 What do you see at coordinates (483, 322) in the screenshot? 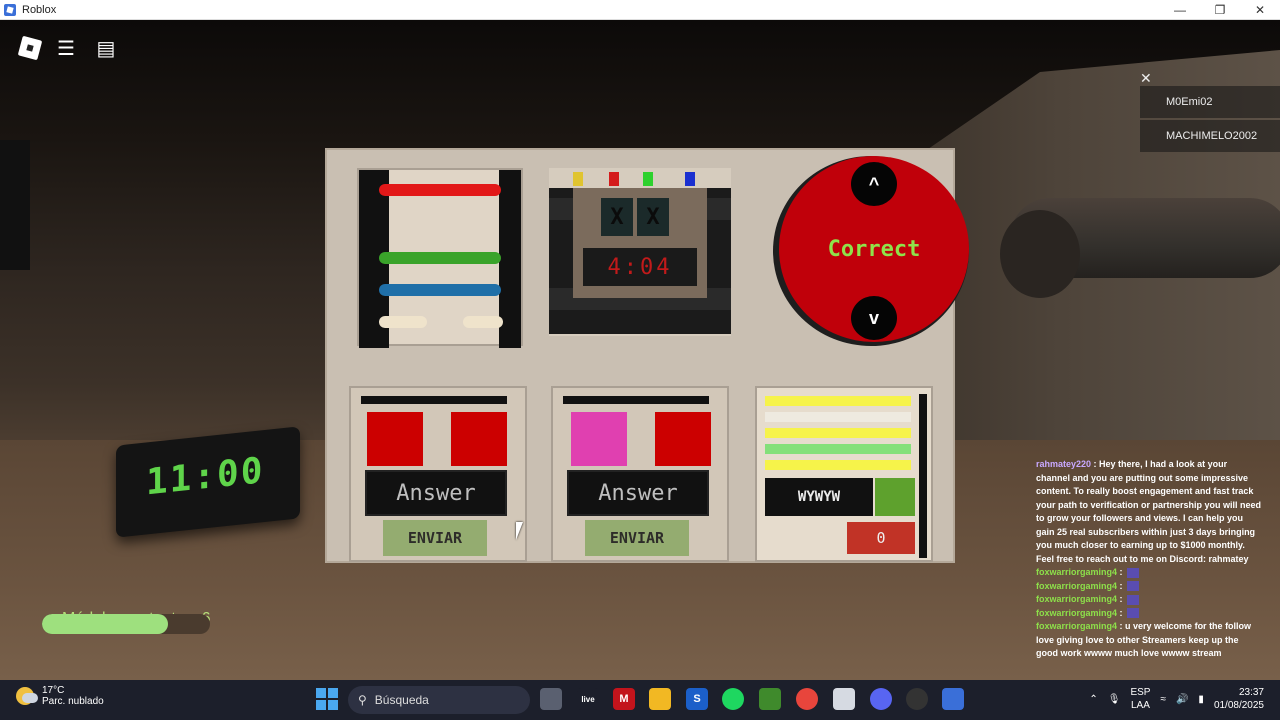
I see `wire-white-cut-right` at bounding box center [483, 322].